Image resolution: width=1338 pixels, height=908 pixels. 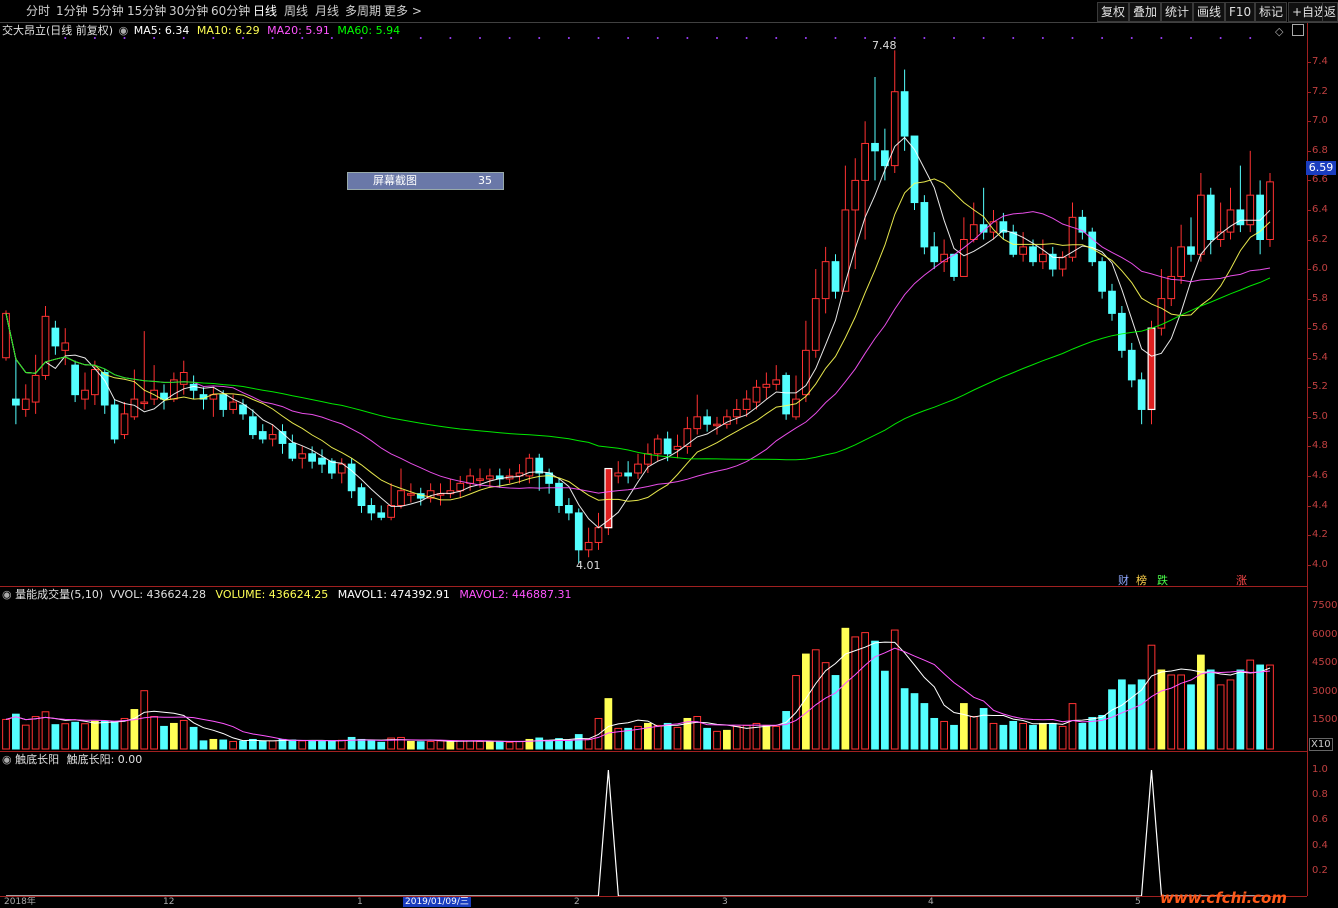 What do you see at coordinates (1320, 446) in the screenshot?
I see `price-tick-label: 4.8` at bounding box center [1320, 446].